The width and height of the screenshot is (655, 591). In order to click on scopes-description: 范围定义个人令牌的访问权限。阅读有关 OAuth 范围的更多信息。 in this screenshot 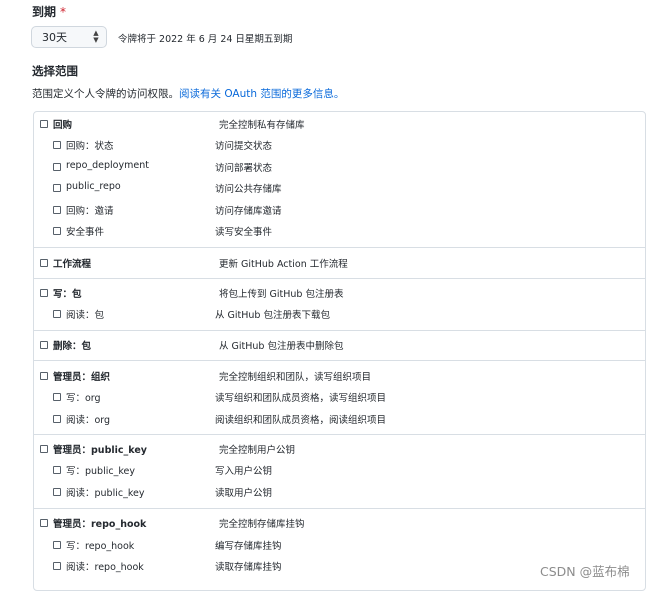, I will do `click(188, 93)`.